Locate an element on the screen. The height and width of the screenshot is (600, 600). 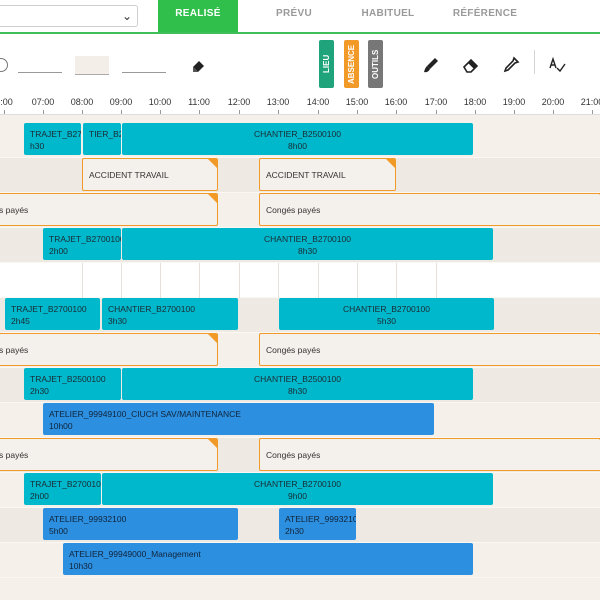
divider is located at coordinates (534, 62).